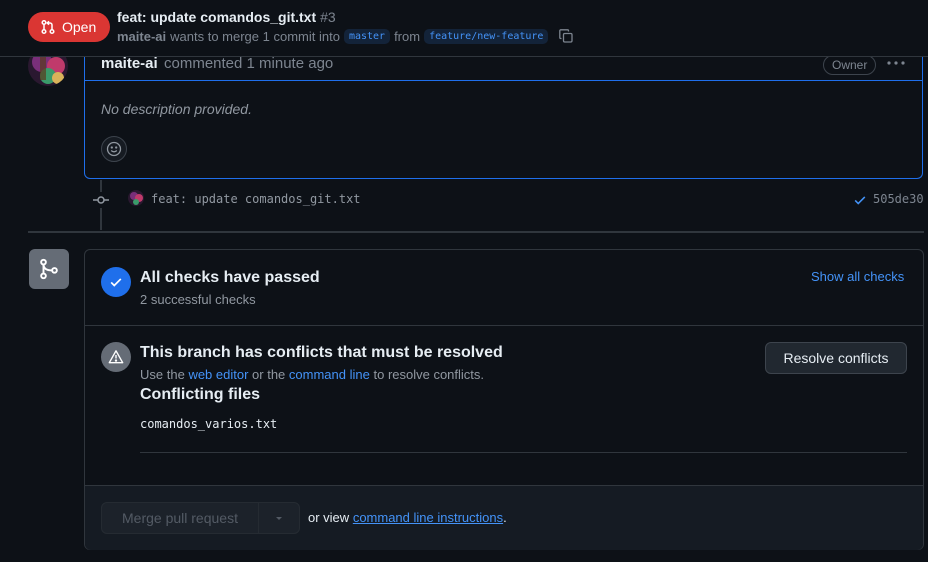 Image resolution: width=928 pixels, height=562 pixels. What do you see at coordinates (329, 517) in the screenshot?
I see `or-view-text: or view` at bounding box center [329, 517].